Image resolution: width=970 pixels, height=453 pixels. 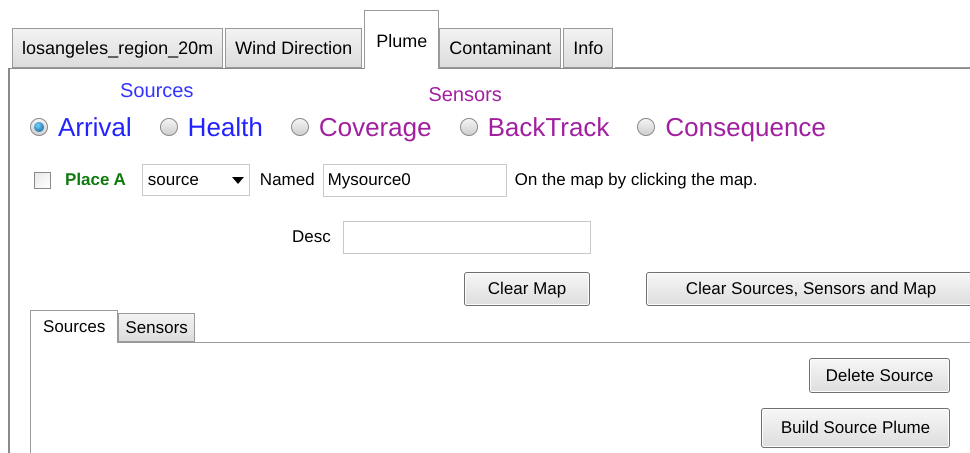 I want to click on group-label: Sensors, so click(x=465, y=93).